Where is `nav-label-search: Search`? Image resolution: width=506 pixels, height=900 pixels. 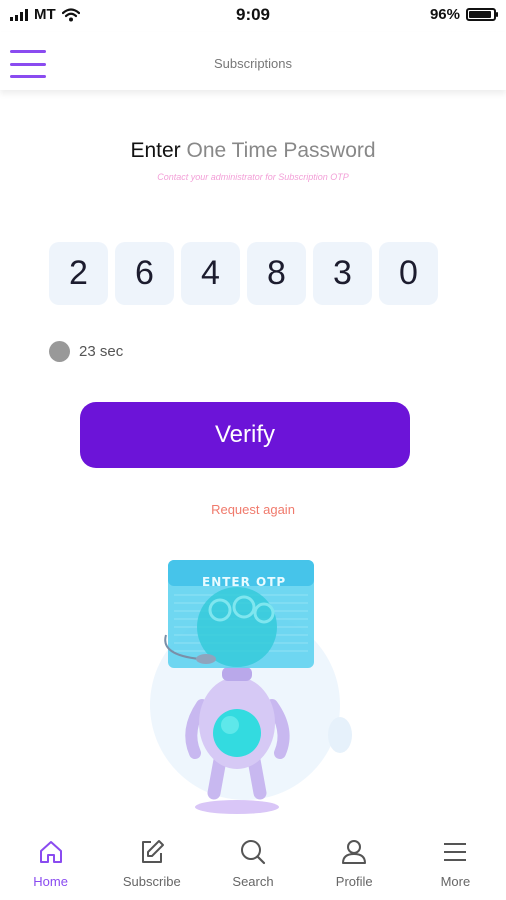
nav-label-search: Search is located at coordinates (253, 881).